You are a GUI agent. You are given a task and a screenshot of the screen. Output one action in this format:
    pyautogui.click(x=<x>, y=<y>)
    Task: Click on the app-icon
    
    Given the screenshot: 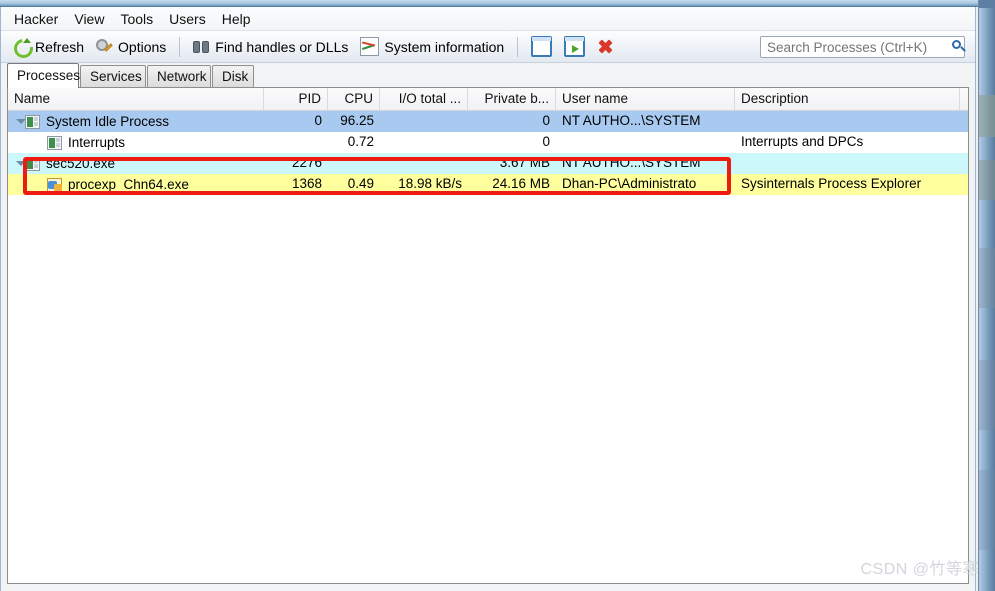 What is the action you would take?
    pyautogui.click(x=54, y=184)
    